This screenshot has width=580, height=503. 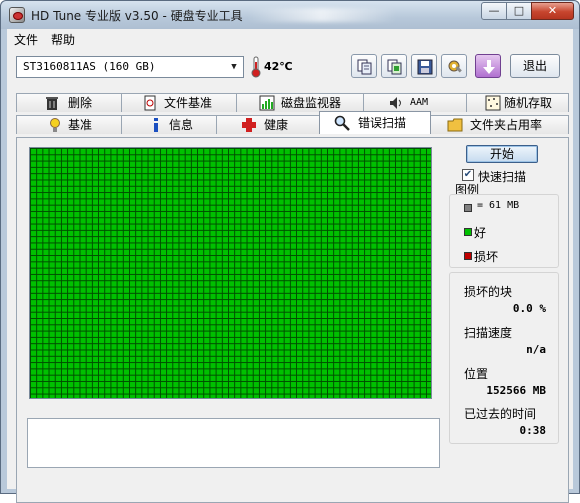 What do you see at coordinates (256, 67) in the screenshot?
I see `thermometer-icon` at bounding box center [256, 67].